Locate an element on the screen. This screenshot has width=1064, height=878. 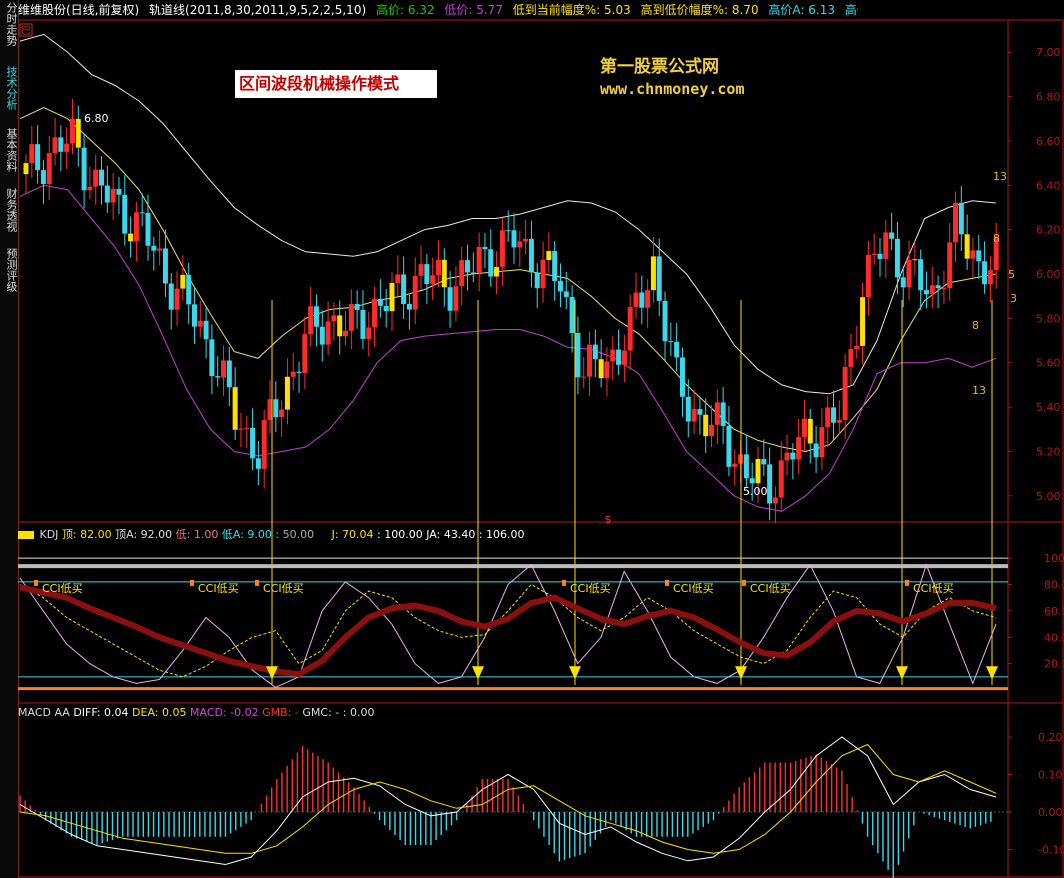
high-b: 高价B: 6.00 is located at coordinates (851, 10).